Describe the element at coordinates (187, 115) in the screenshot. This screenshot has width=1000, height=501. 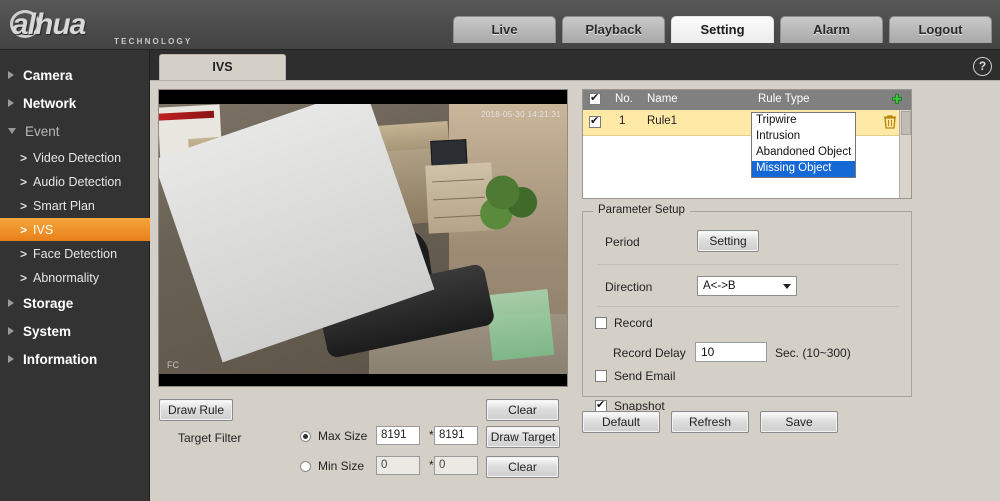
I see `scene-poster-banner` at that location.